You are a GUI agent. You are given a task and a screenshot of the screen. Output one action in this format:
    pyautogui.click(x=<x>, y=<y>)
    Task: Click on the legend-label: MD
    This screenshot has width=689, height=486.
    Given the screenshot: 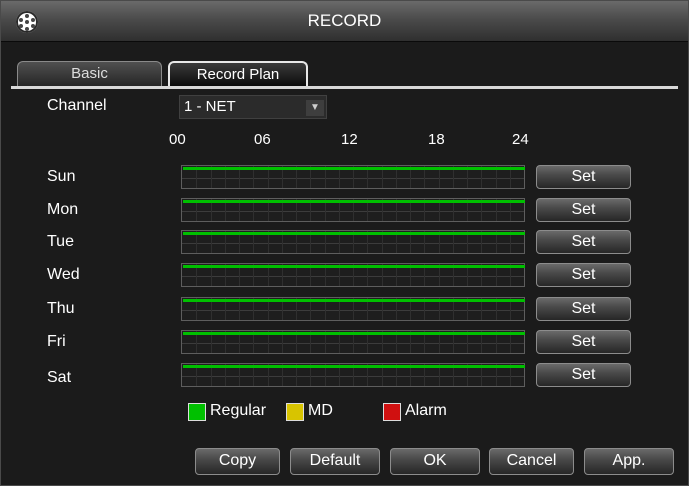 What is the action you would take?
    pyautogui.click(x=320, y=410)
    